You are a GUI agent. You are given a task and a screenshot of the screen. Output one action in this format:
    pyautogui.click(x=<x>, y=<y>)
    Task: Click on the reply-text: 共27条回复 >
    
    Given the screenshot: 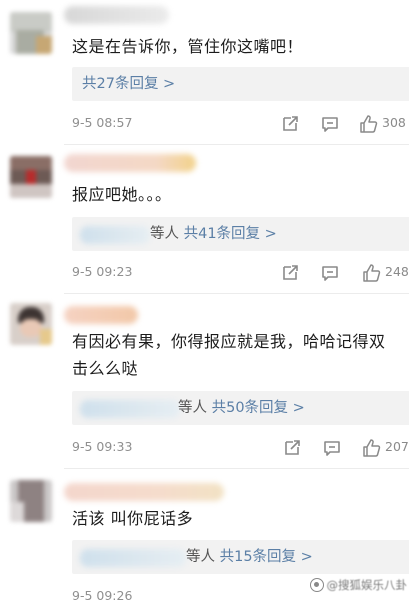 What is the action you would take?
    pyautogui.click(x=128, y=84)
    